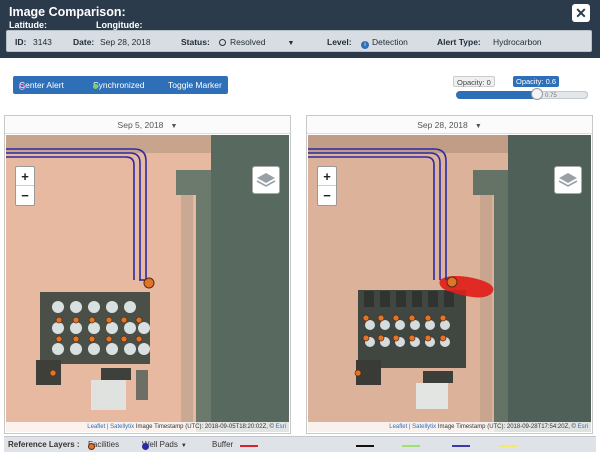  I want to click on right-date-label: Sep 28, 2018, so click(442, 125).